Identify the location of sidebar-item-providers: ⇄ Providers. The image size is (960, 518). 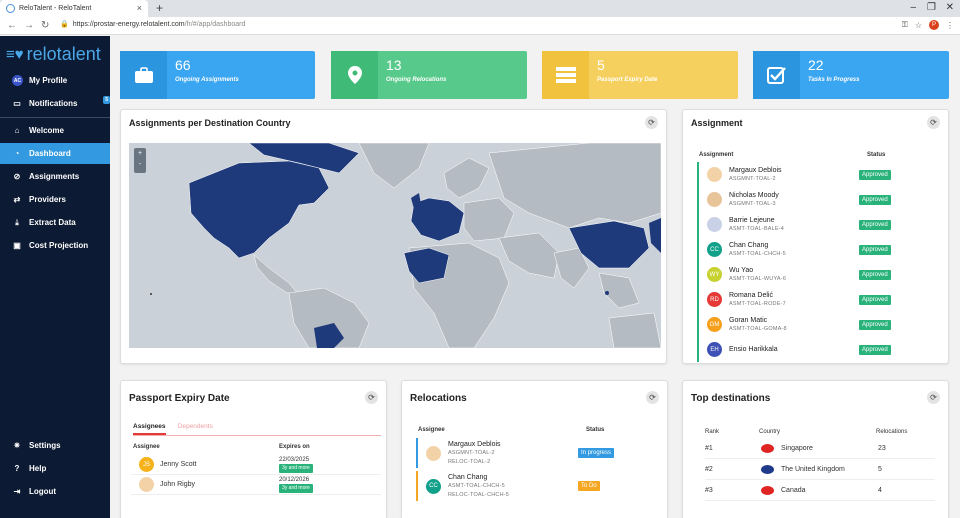
(55, 199).